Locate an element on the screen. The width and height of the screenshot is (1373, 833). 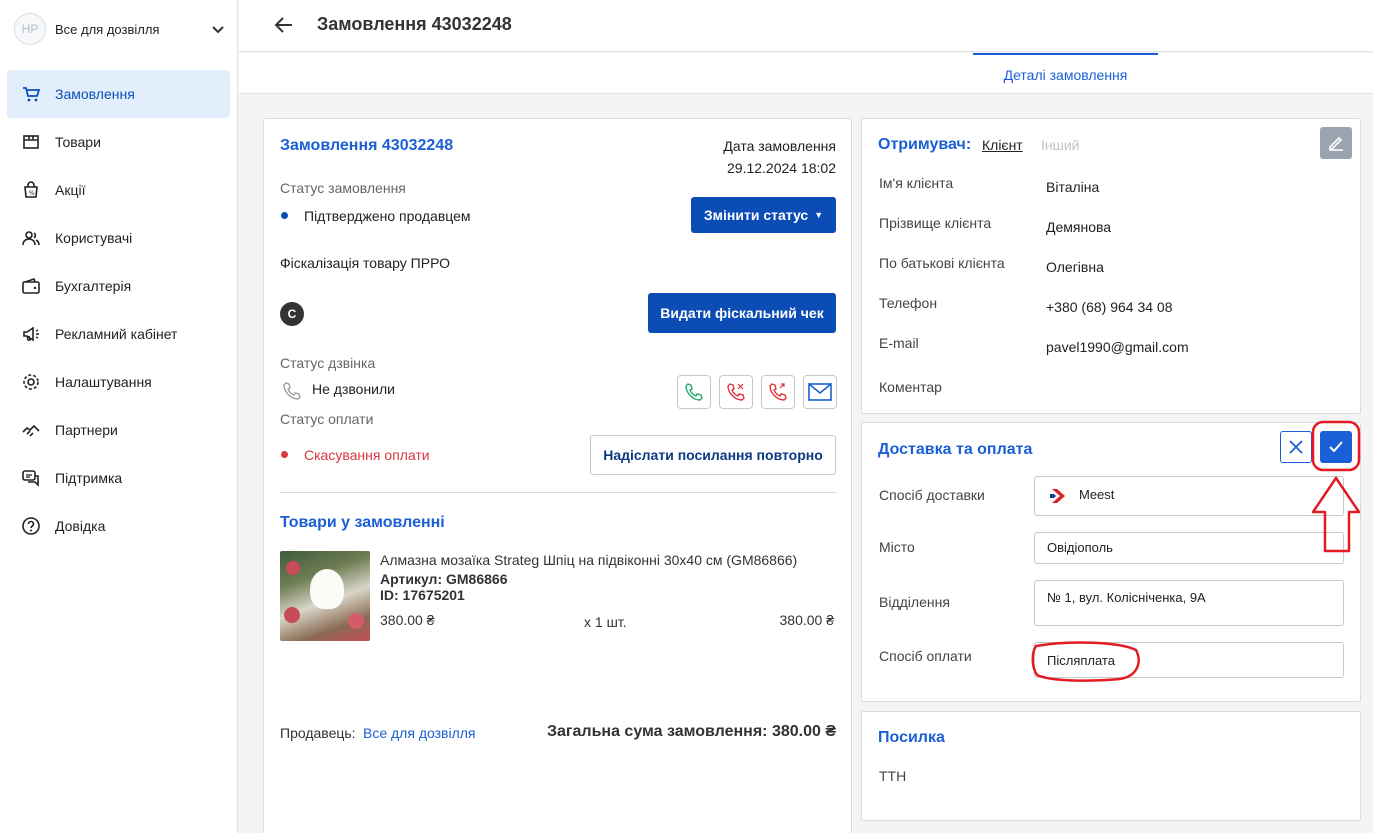
phone-green-icon is located at coordinates (694, 392).